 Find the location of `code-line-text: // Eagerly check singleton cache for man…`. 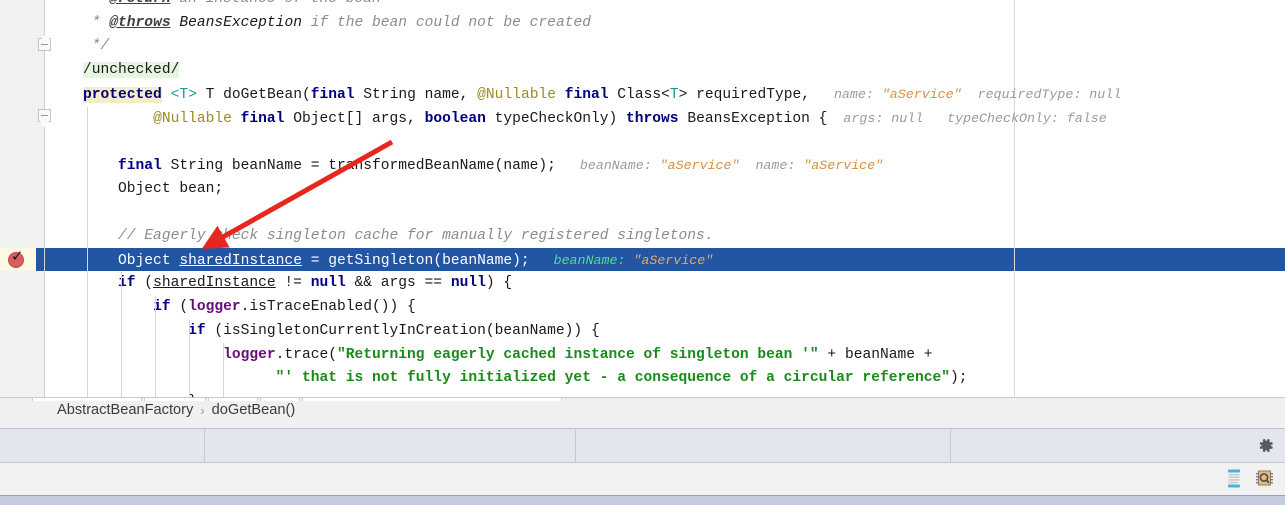

code-line-text: // Eagerly check singleton cache for man… is located at coordinates (398, 237).